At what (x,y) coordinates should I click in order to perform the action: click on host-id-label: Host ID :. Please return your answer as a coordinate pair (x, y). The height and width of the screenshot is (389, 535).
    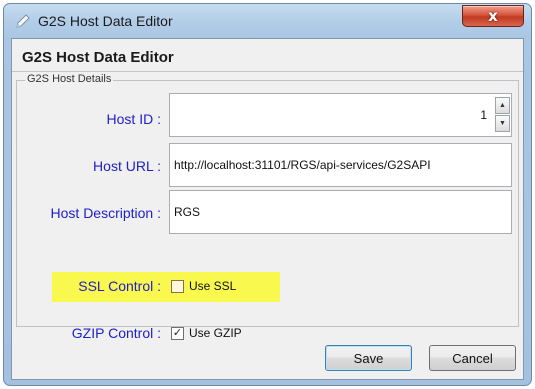
    Looking at the image, I should click on (133, 119).